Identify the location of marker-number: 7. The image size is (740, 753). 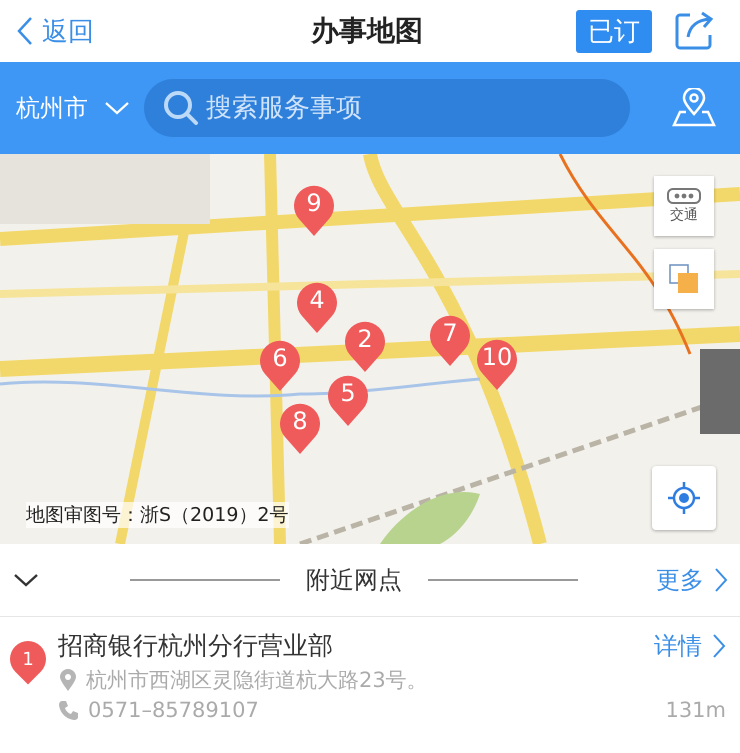
(450, 333).